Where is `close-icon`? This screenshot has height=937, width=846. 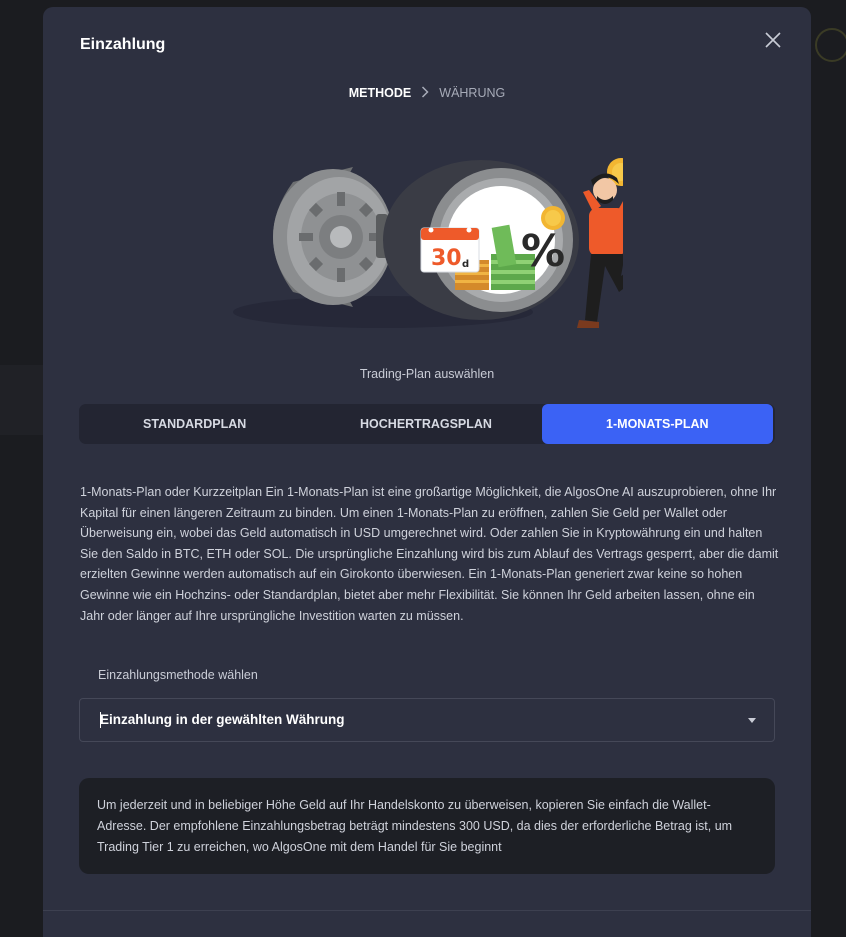 close-icon is located at coordinates (773, 40).